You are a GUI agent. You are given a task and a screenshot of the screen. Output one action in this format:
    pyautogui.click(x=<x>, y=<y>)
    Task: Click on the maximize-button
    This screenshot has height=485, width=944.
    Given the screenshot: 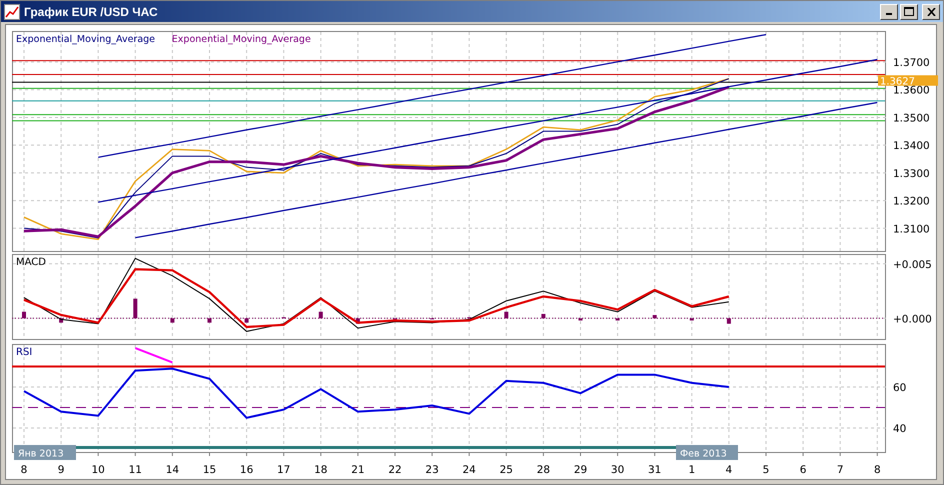 What is the action you would take?
    pyautogui.click(x=909, y=12)
    